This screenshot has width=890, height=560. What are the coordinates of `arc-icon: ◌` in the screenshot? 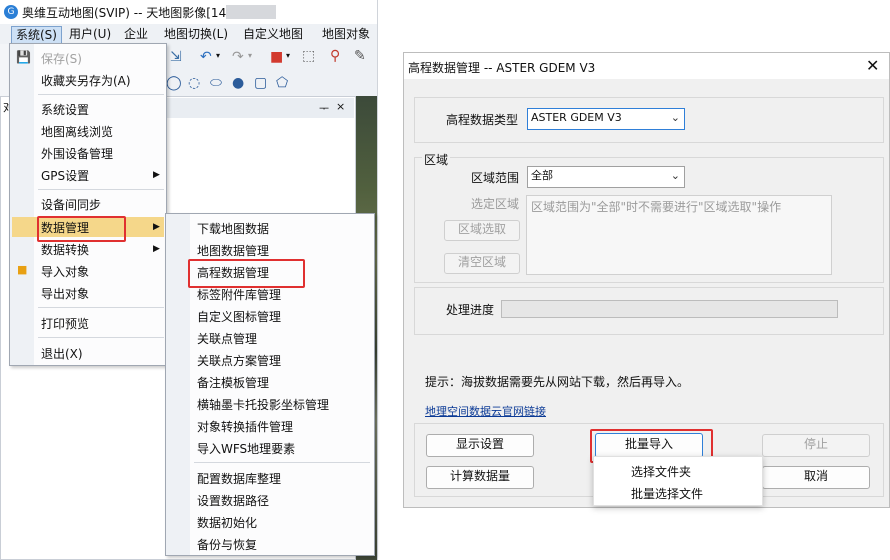 It's located at (194, 83).